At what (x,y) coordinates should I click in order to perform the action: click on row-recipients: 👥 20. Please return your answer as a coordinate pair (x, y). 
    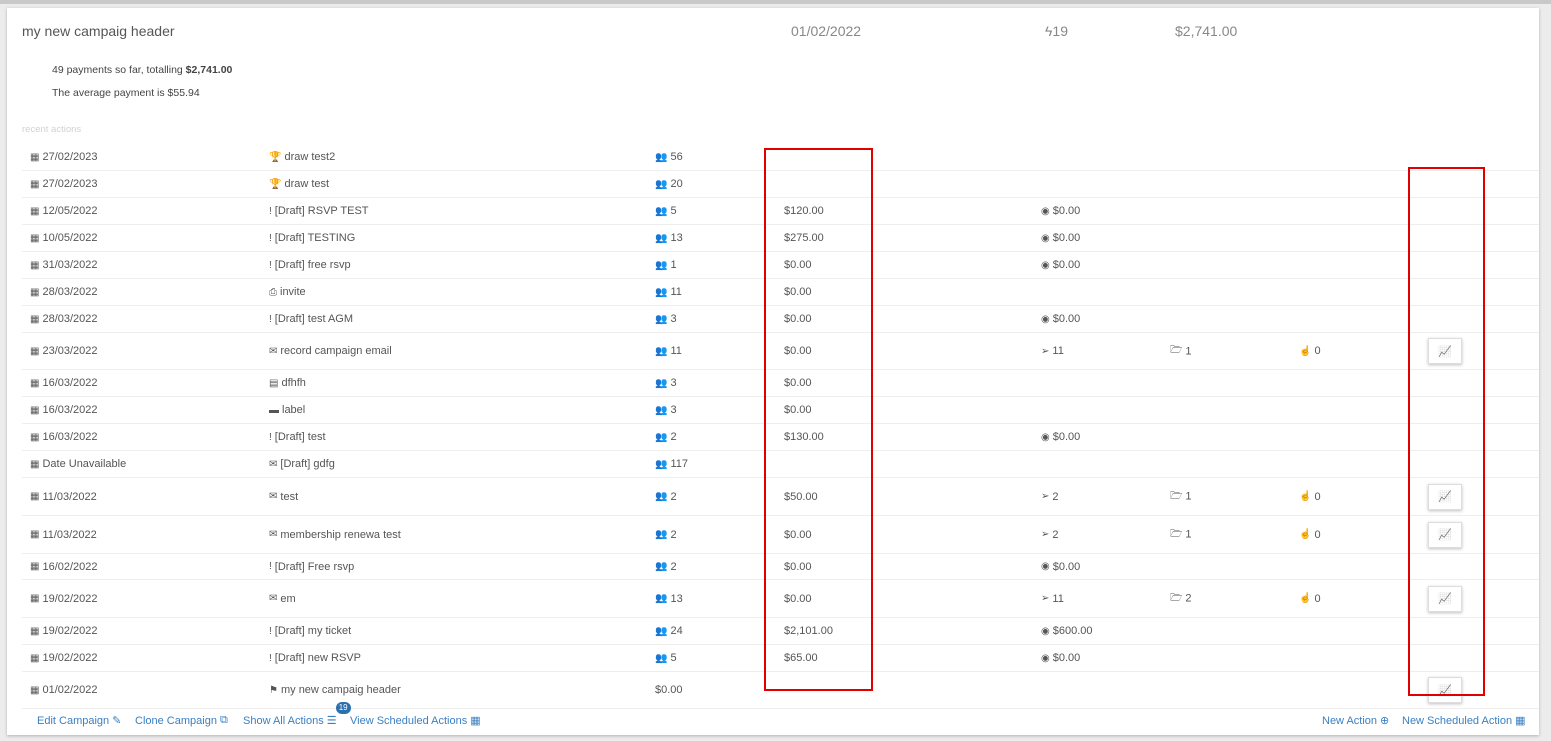
    Looking at the image, I should click on (669, 184).